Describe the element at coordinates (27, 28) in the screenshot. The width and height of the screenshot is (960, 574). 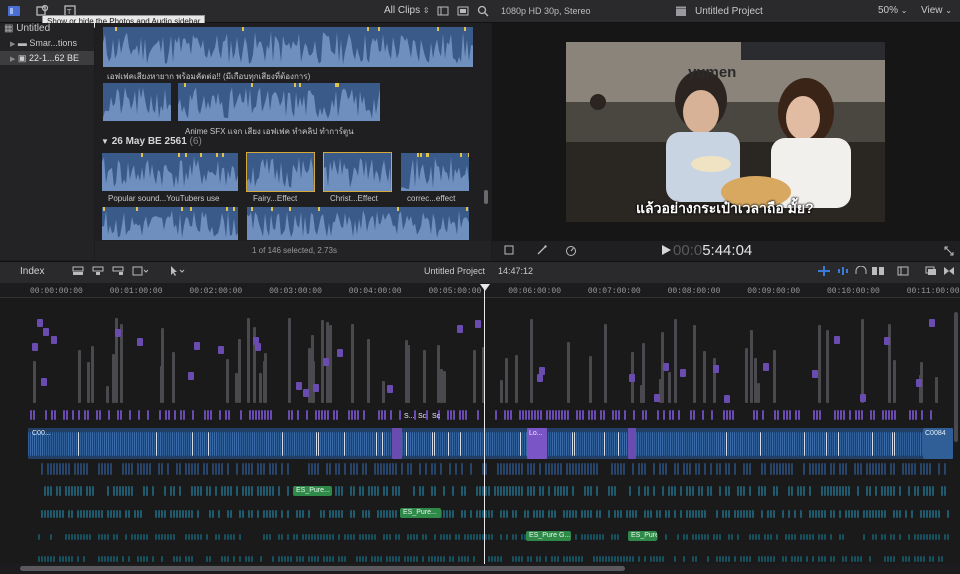
I see `library-root: ▦ Untitled` at that location.